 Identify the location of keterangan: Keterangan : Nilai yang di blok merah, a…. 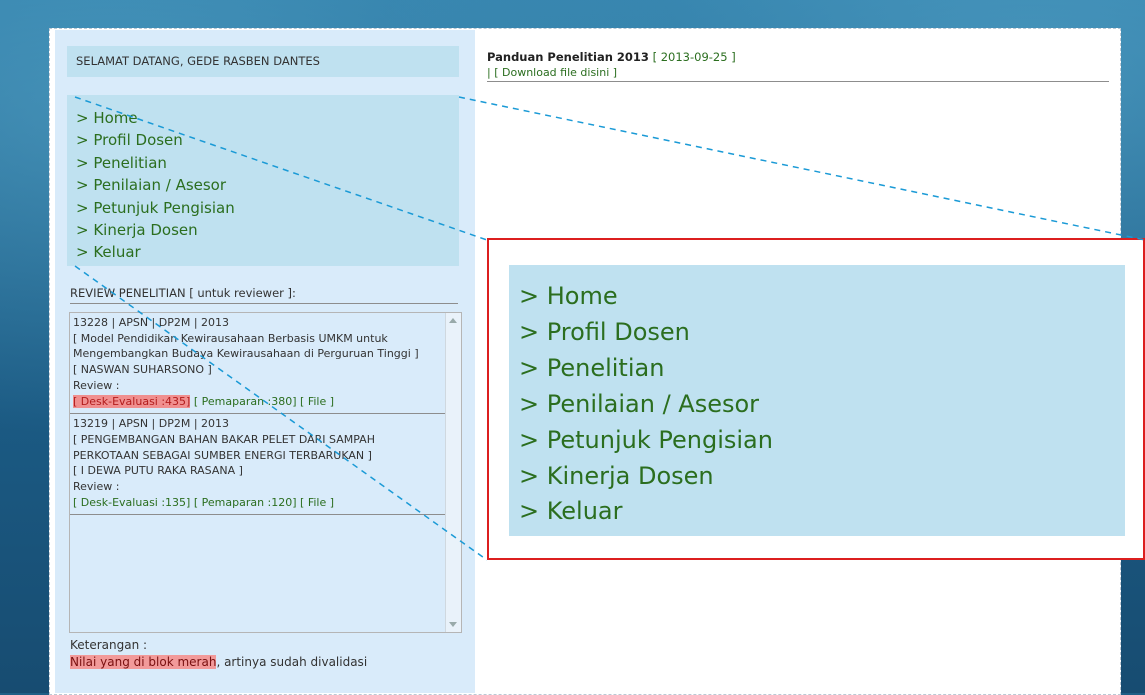
(218, 654).